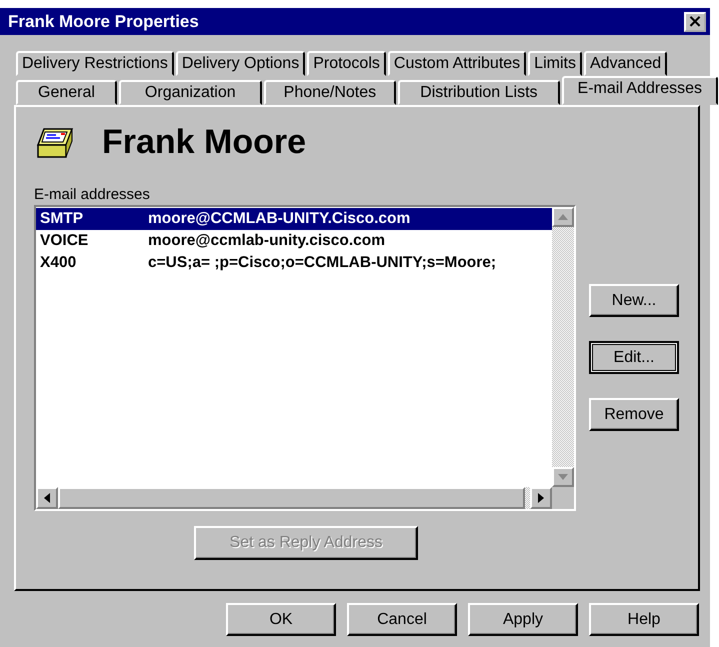  Describe the element at coordinates (330, 92) in the screenshot. I see `tab: Phone/Notes` at that location.